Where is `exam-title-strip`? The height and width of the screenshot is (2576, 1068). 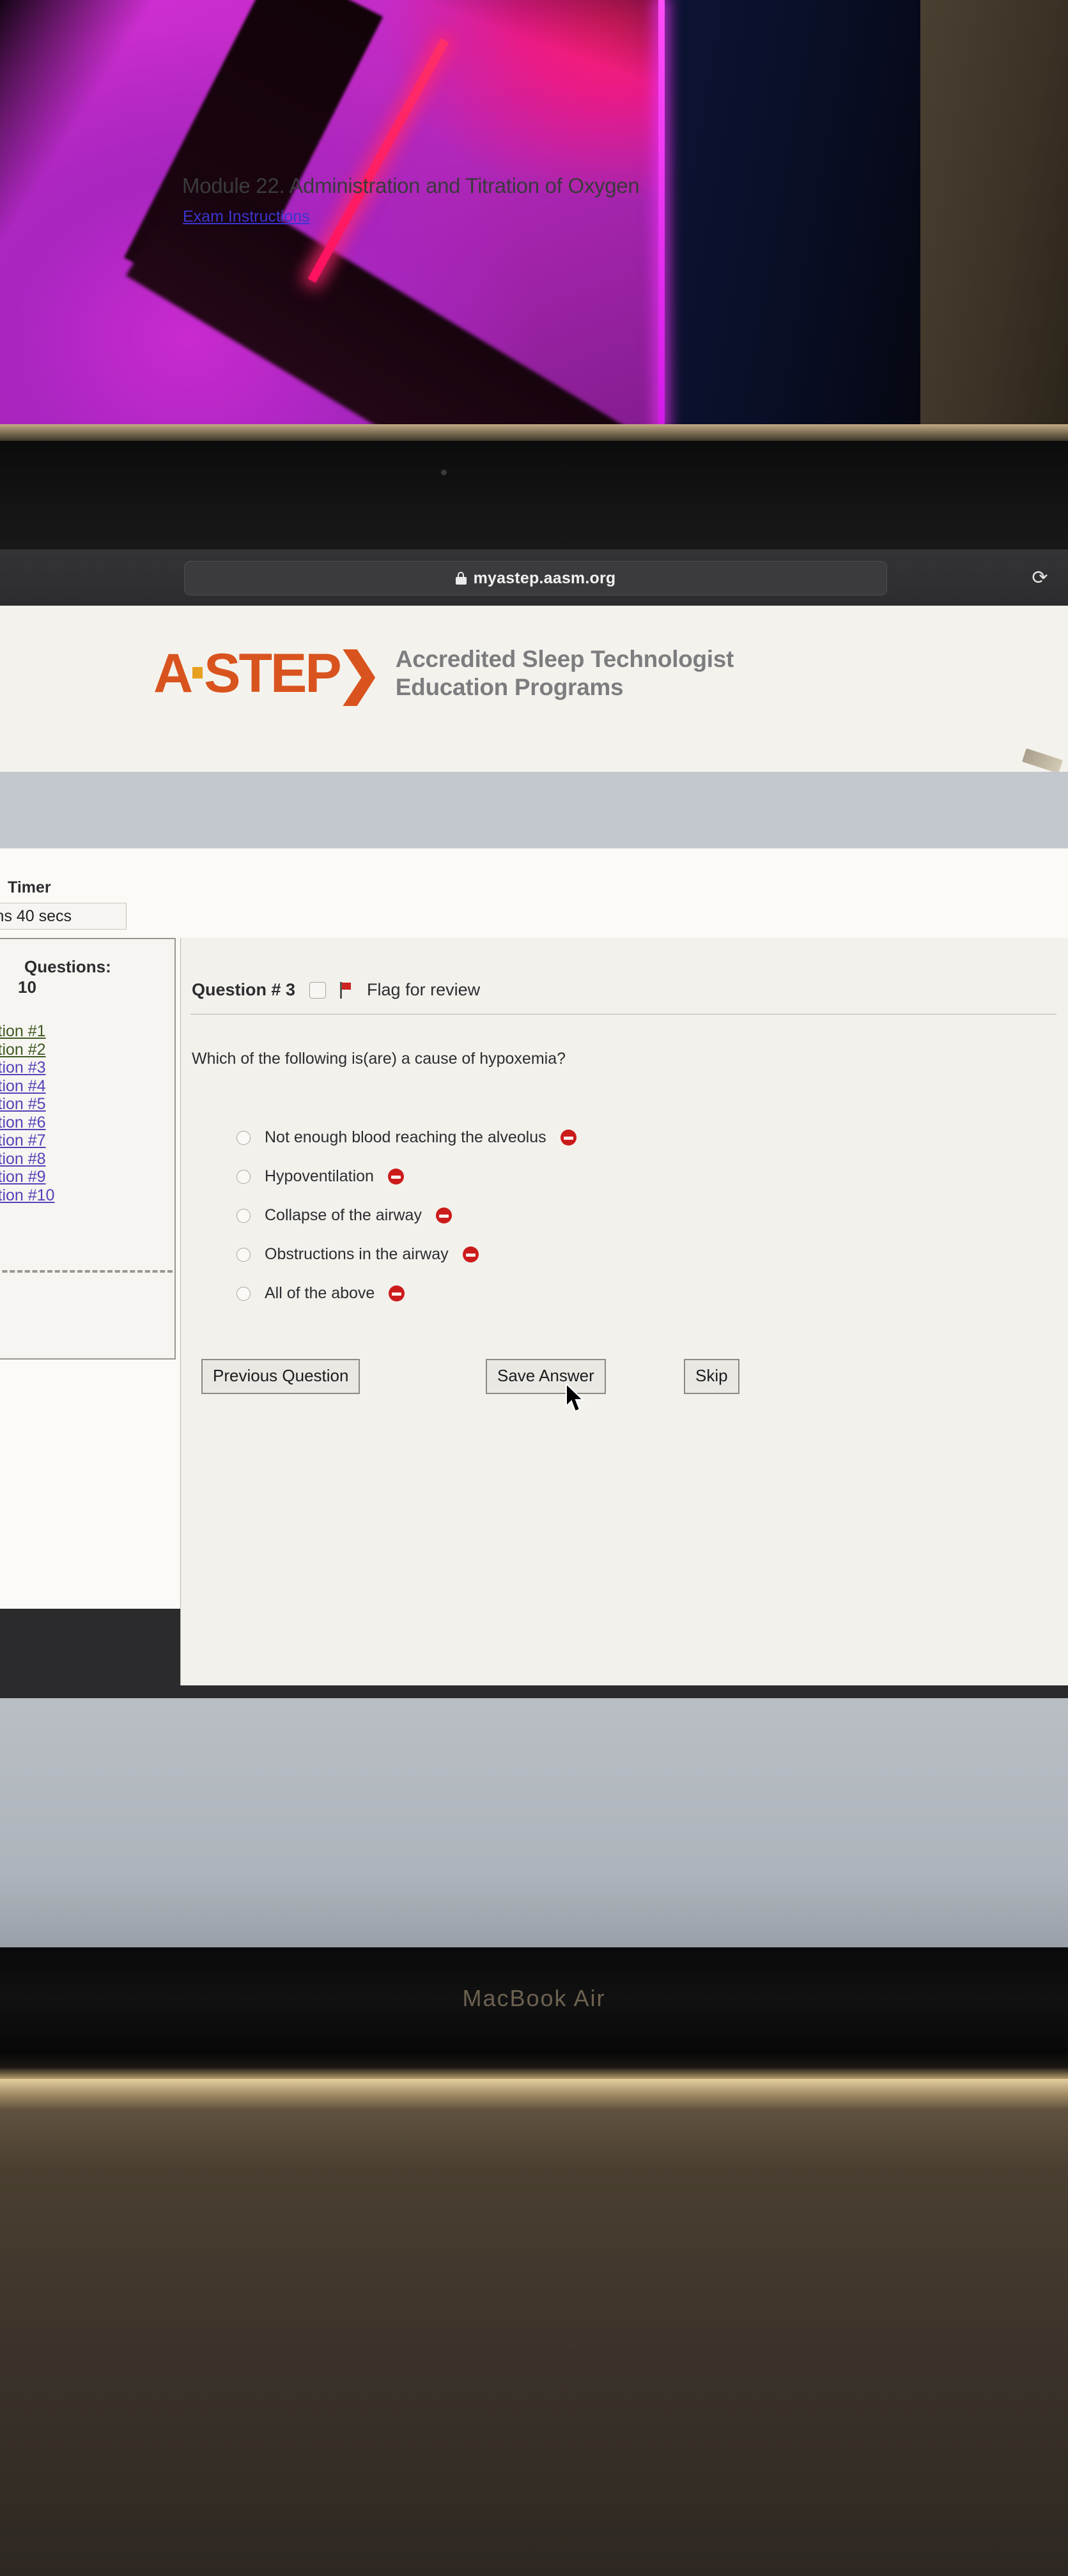 exam-title-strip is located at coordinates (534, 810).